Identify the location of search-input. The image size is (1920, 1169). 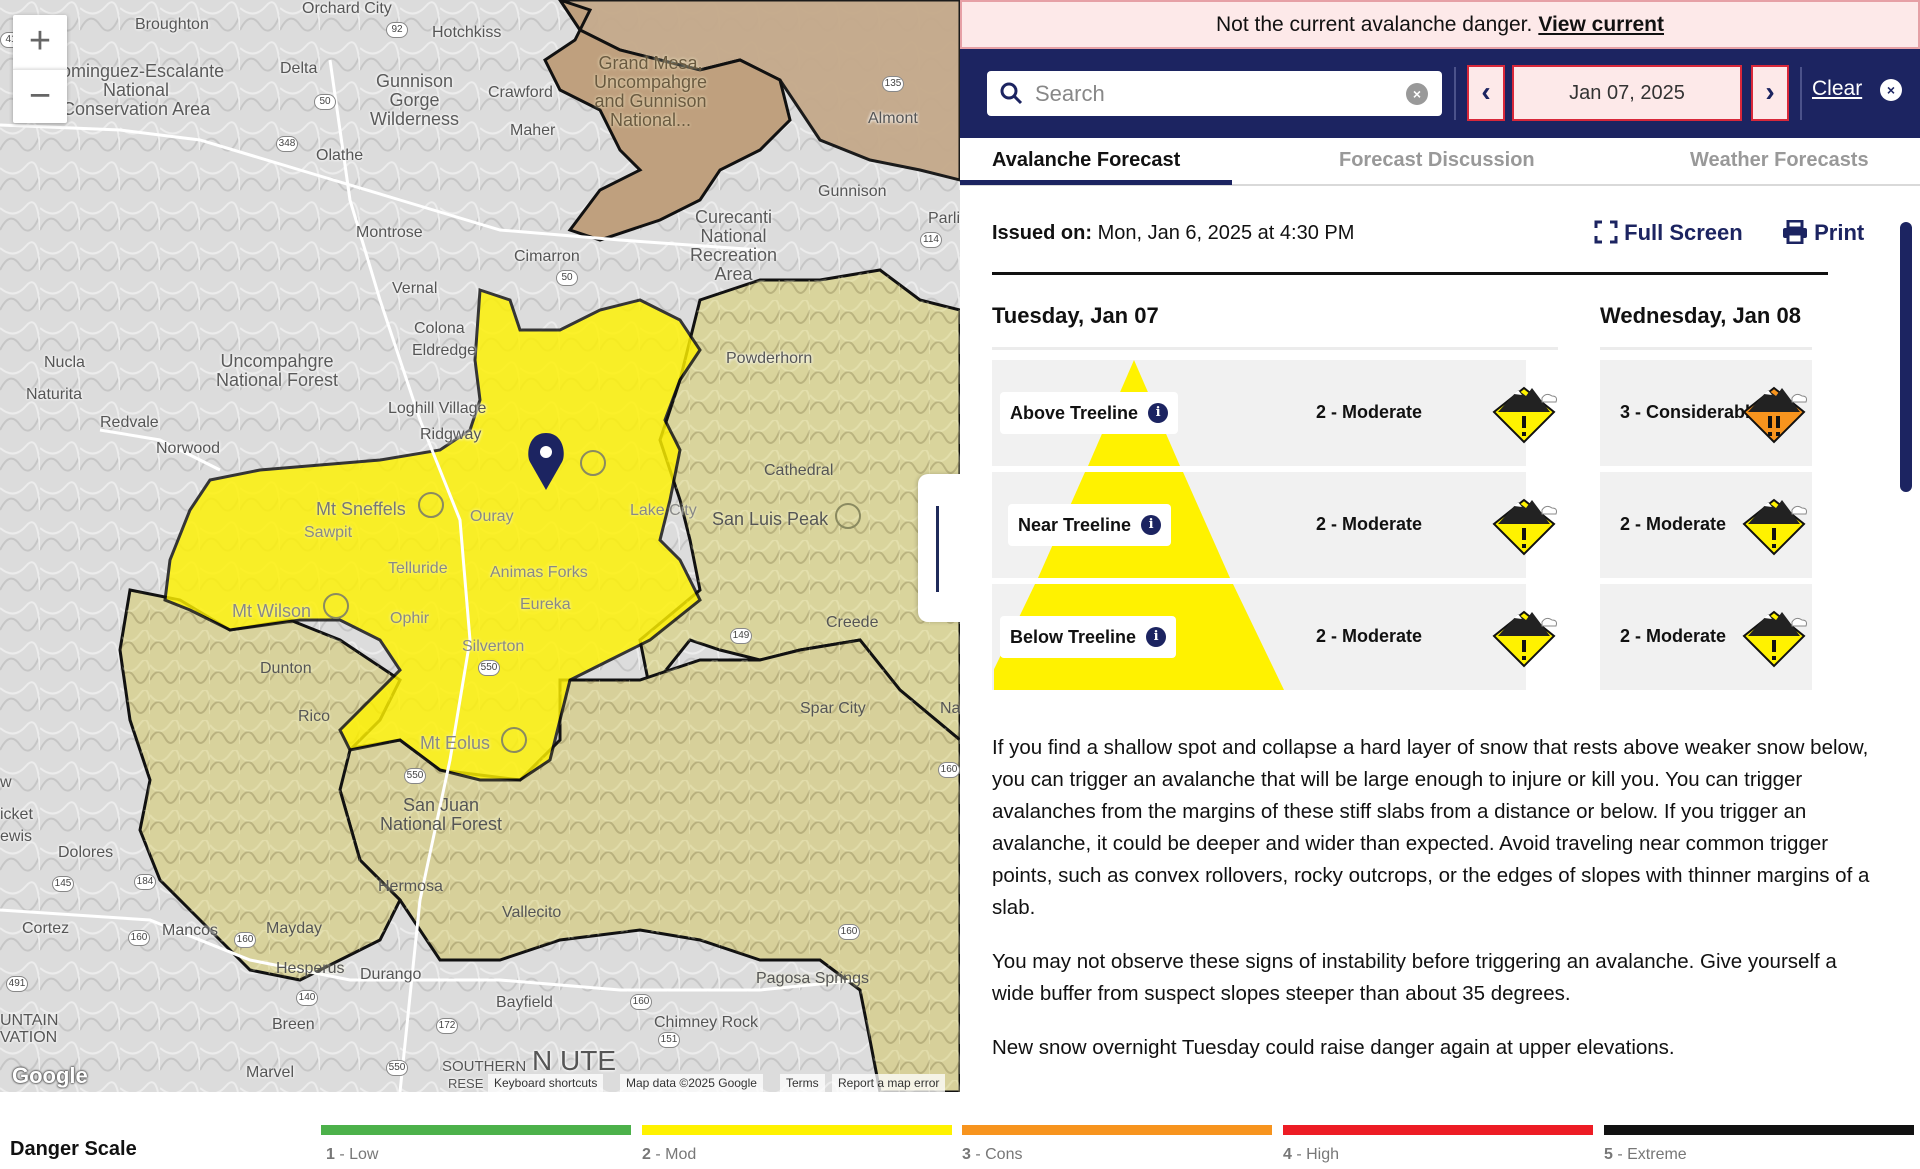
(1215, 93).